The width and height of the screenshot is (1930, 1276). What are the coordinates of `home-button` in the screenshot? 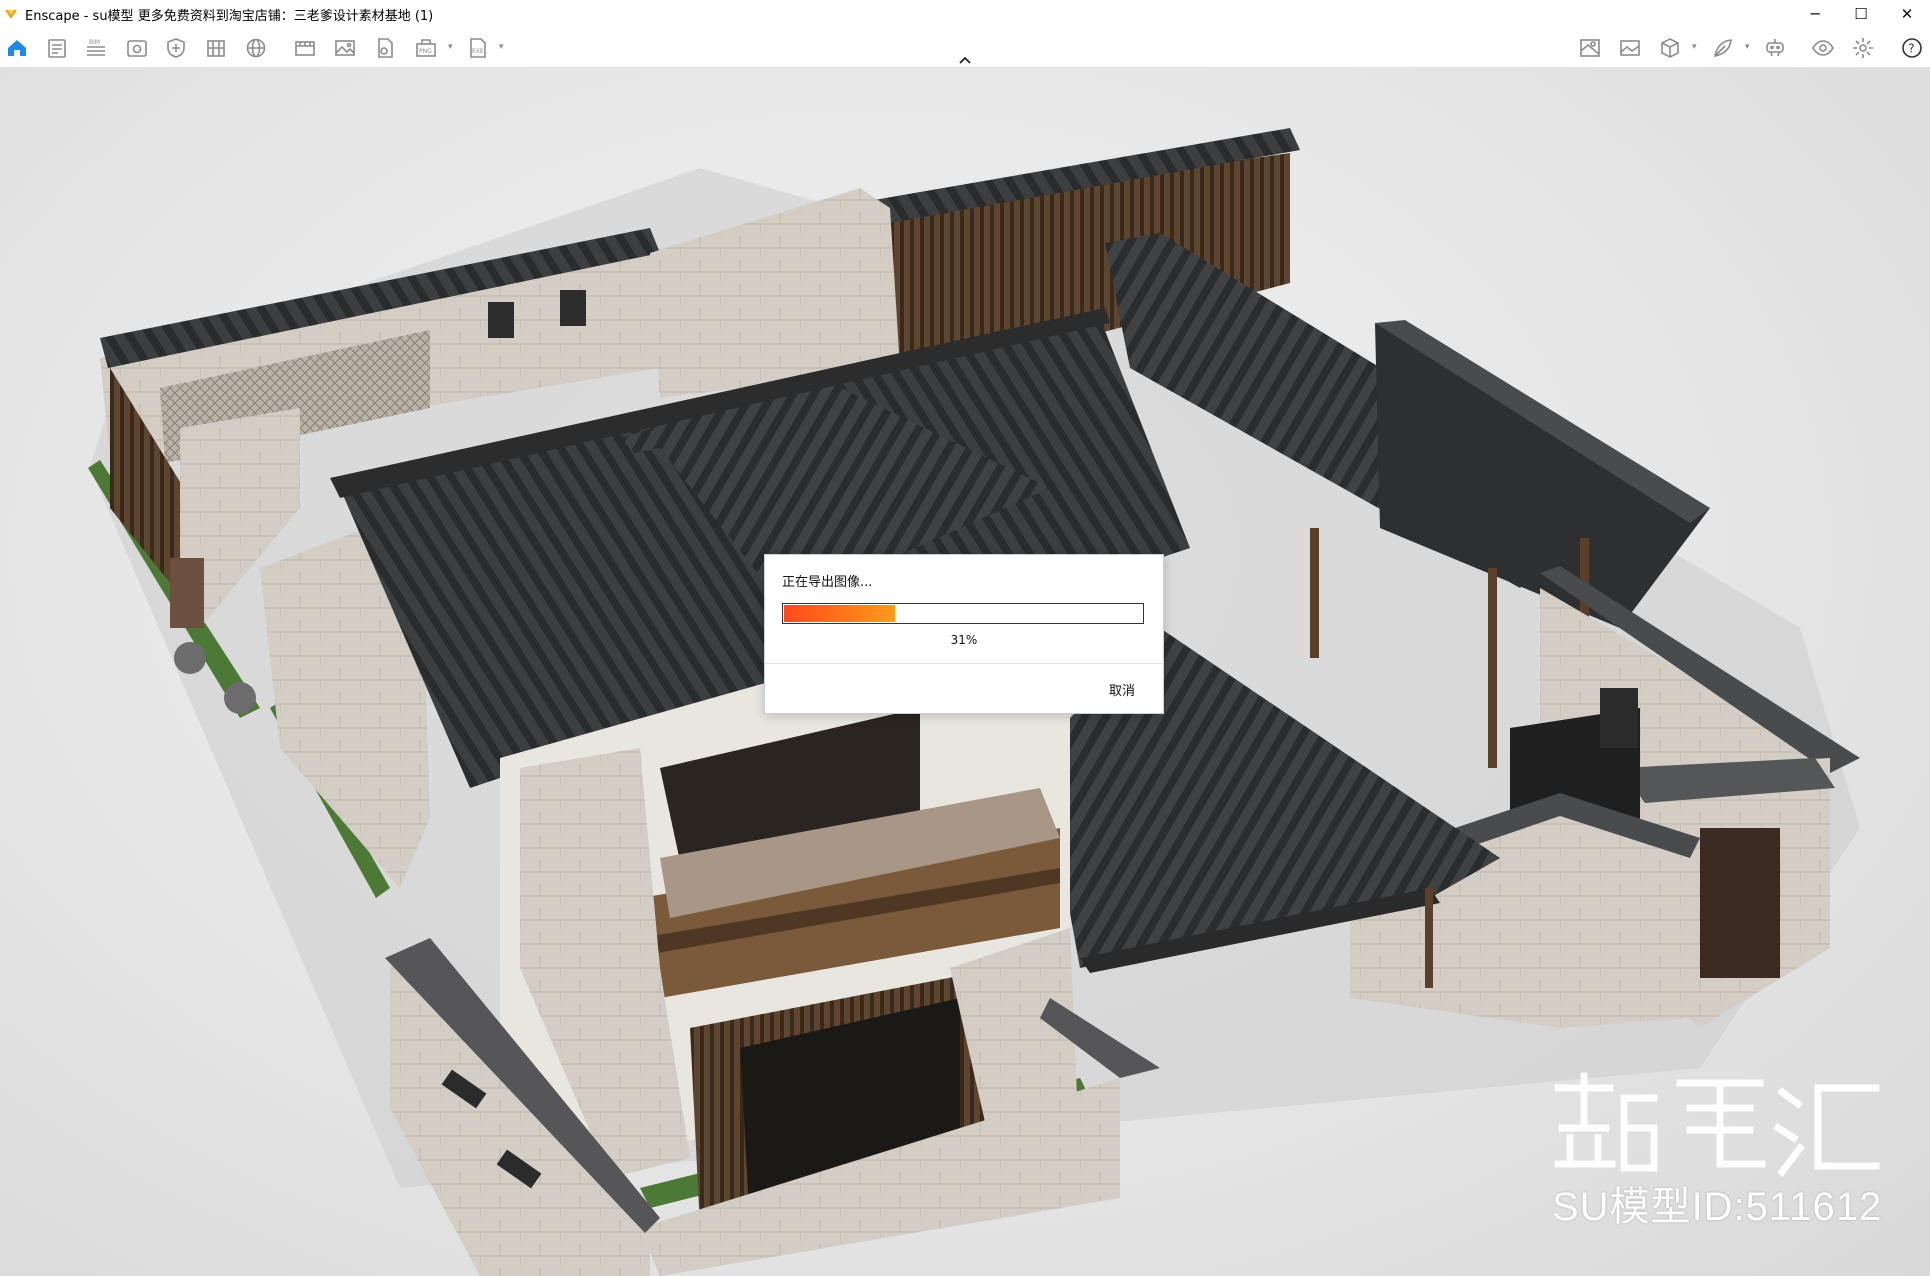 It's located at (17, 48).